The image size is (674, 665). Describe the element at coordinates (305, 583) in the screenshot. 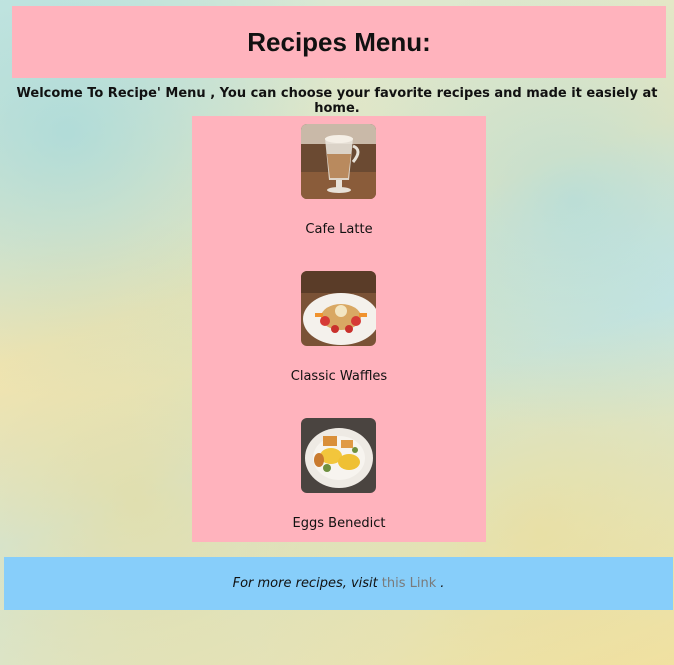

I see `footer-text: For more recipes, visit` at that location.